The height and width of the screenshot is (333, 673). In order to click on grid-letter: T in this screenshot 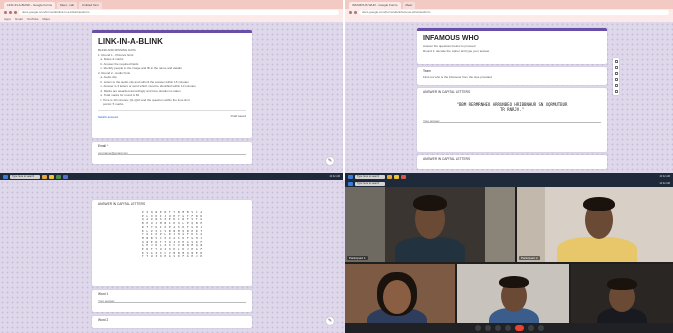, I will do `click(142, 257)`.